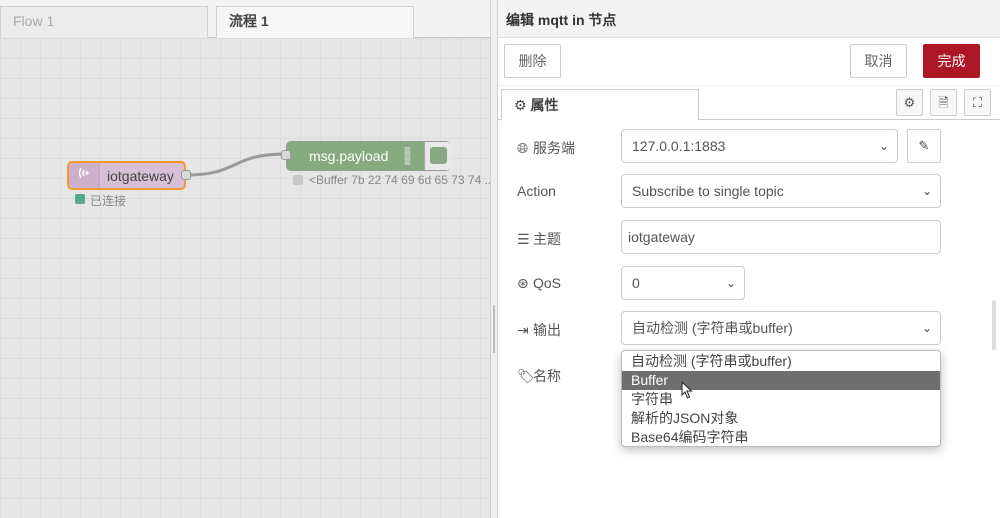 The image size is (1000, 518). I want to click on description-tab-button: 🗎, so click(943, 102).